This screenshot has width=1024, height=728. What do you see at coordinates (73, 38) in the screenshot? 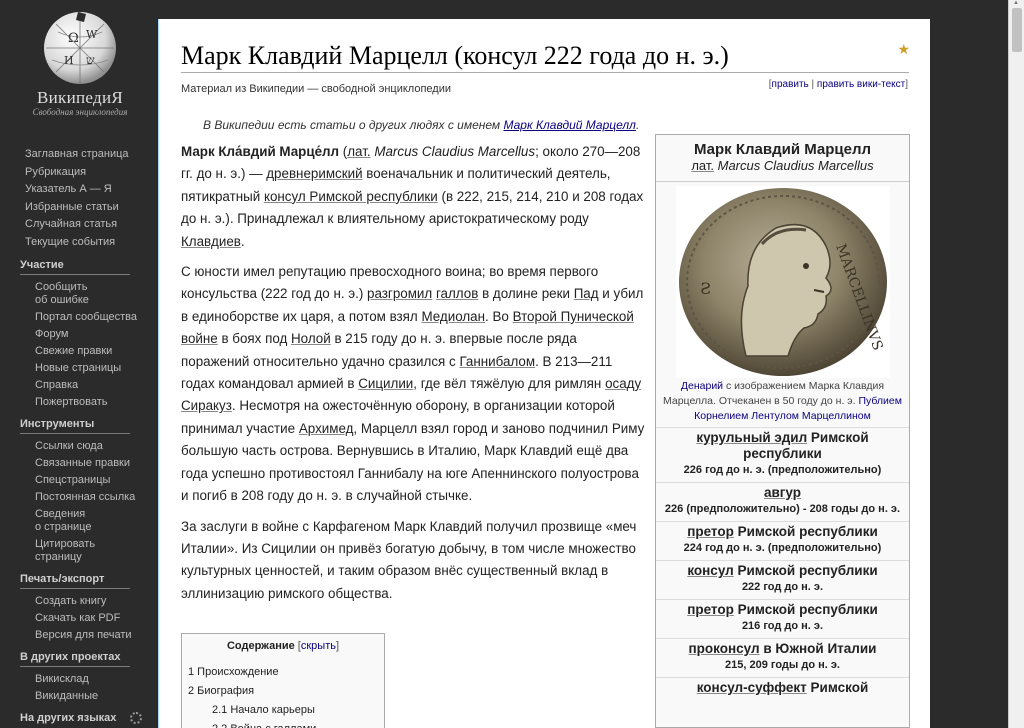
I see `svg-text: Ω` at bounding box center [73, 38].